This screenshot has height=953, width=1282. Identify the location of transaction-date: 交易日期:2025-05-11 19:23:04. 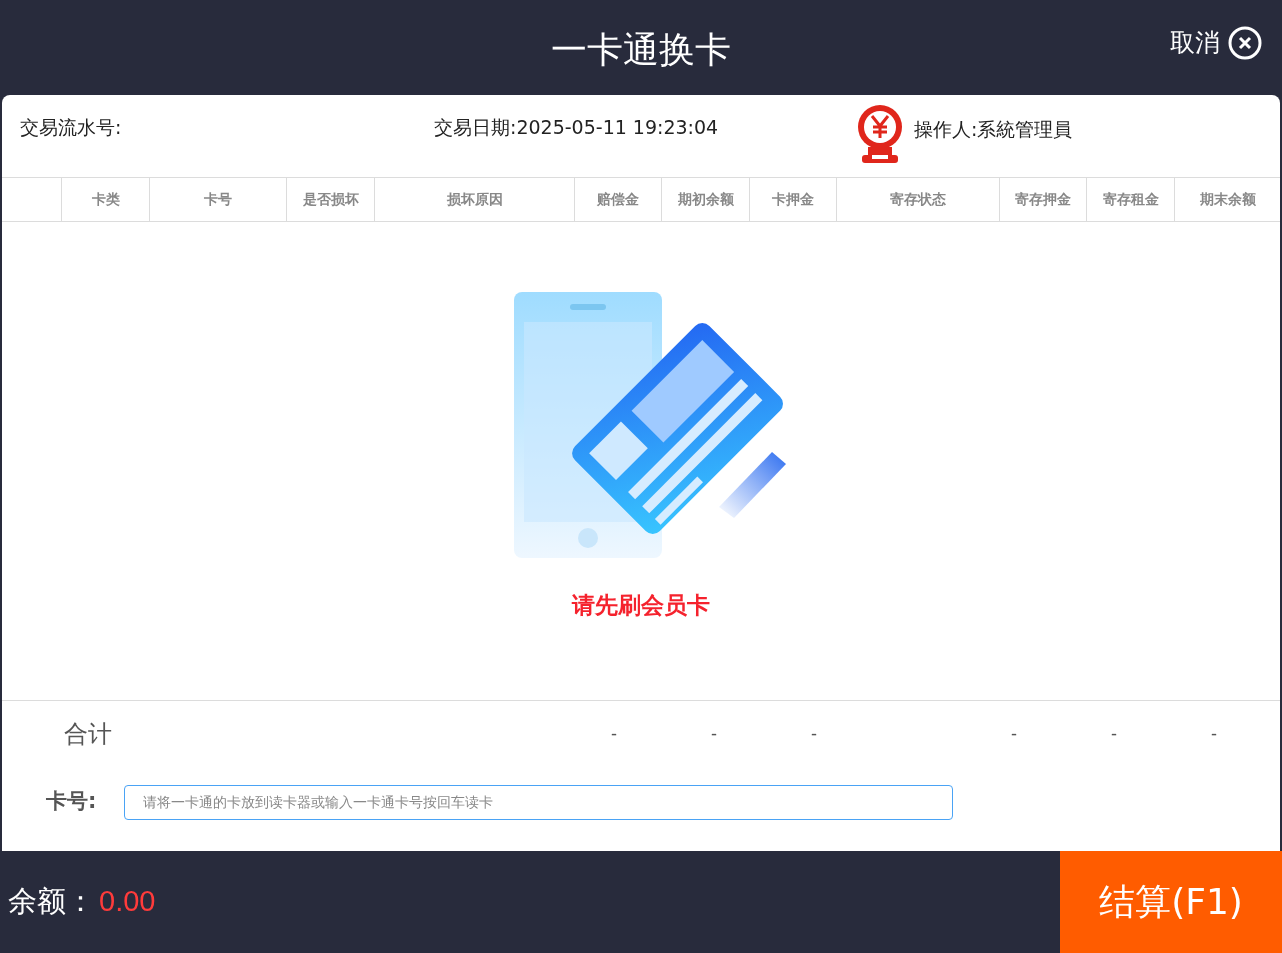
(577, 127).